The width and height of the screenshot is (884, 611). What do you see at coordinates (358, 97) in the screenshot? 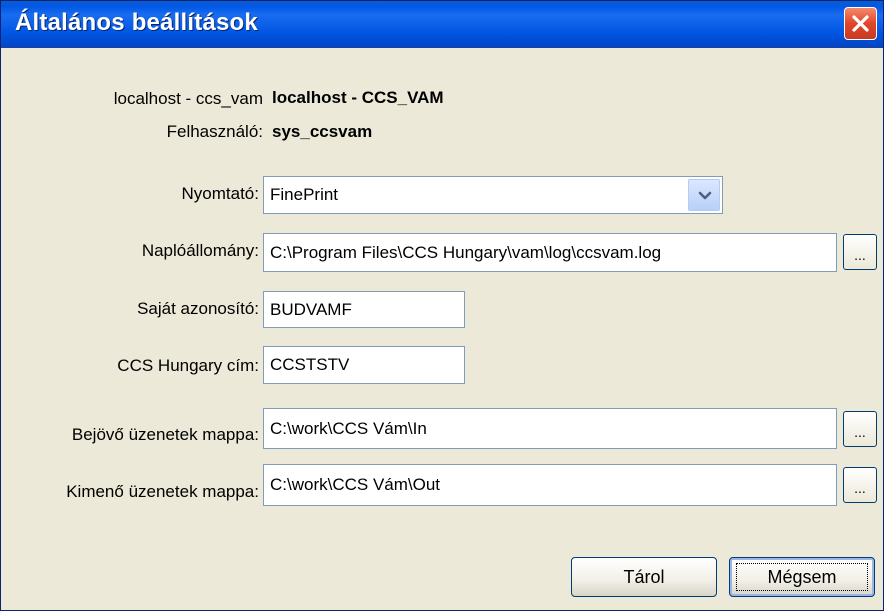
I see `connection-value: localhost - CCS_VAM` at bounding box center [358, 97].